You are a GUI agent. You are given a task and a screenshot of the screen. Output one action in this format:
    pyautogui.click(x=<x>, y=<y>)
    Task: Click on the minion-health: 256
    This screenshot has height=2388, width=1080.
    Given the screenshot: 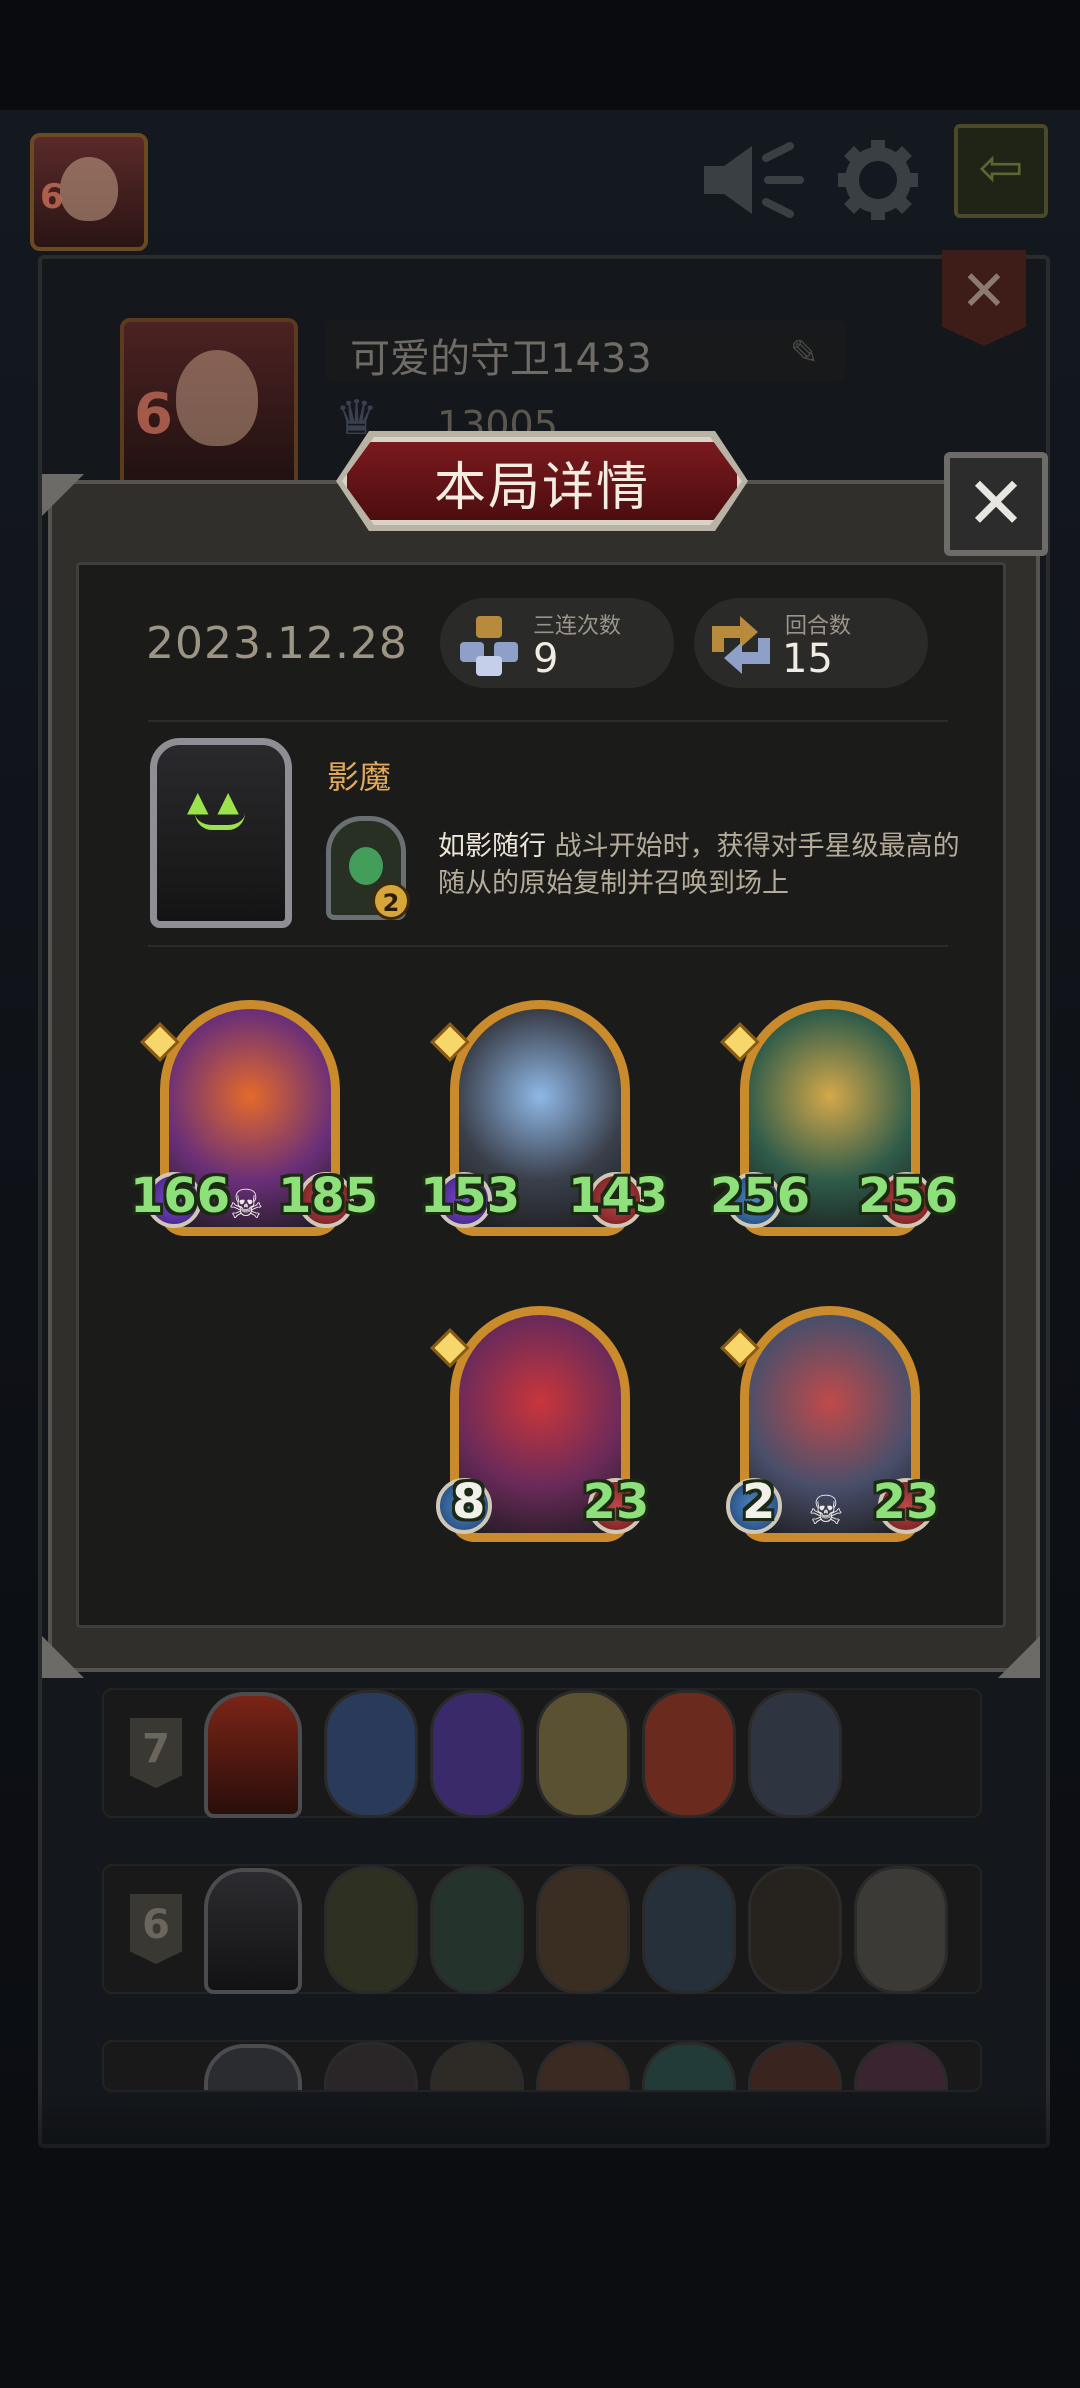 What is the action you would take?
    pyautogui.click(x=908, y=1196)
    